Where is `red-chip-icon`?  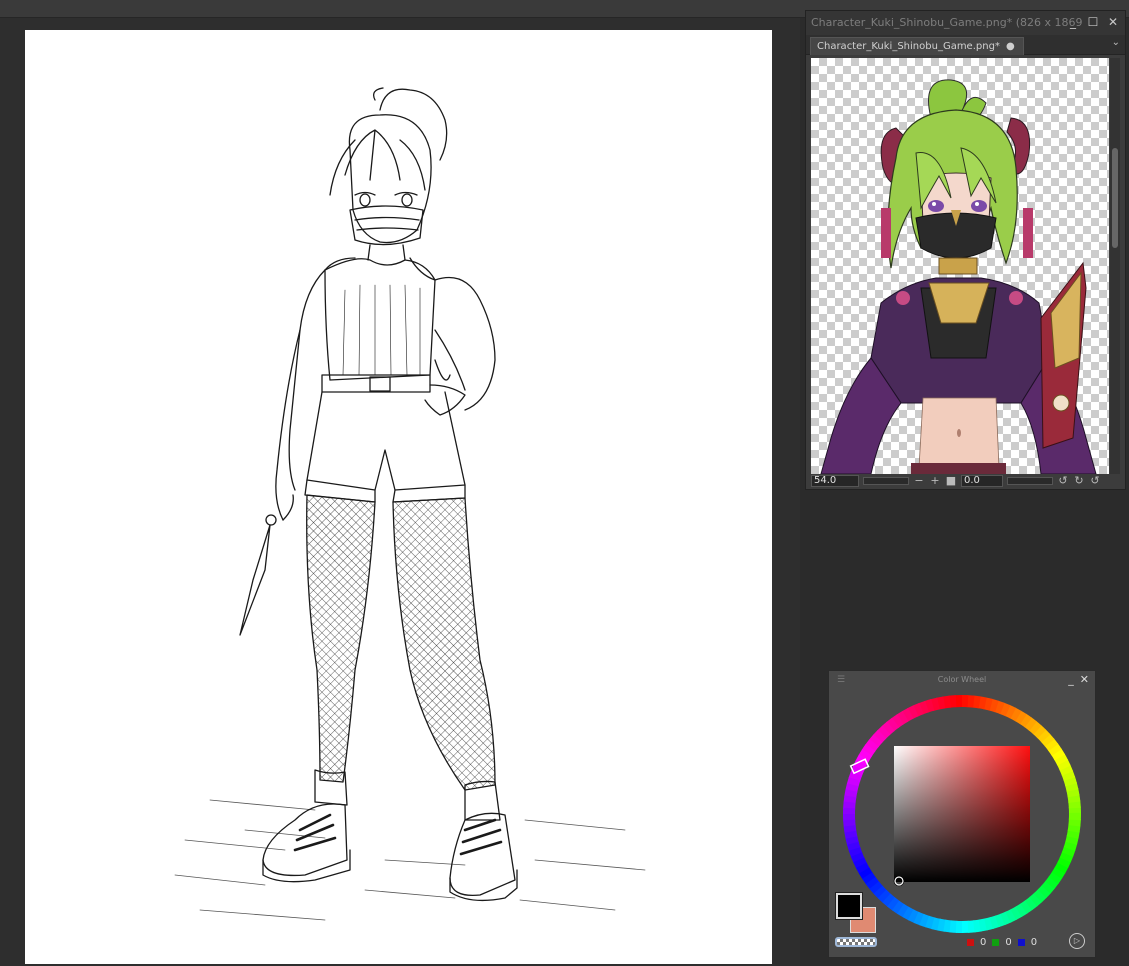 red-chip-icon is located at coordinates (970, 942).